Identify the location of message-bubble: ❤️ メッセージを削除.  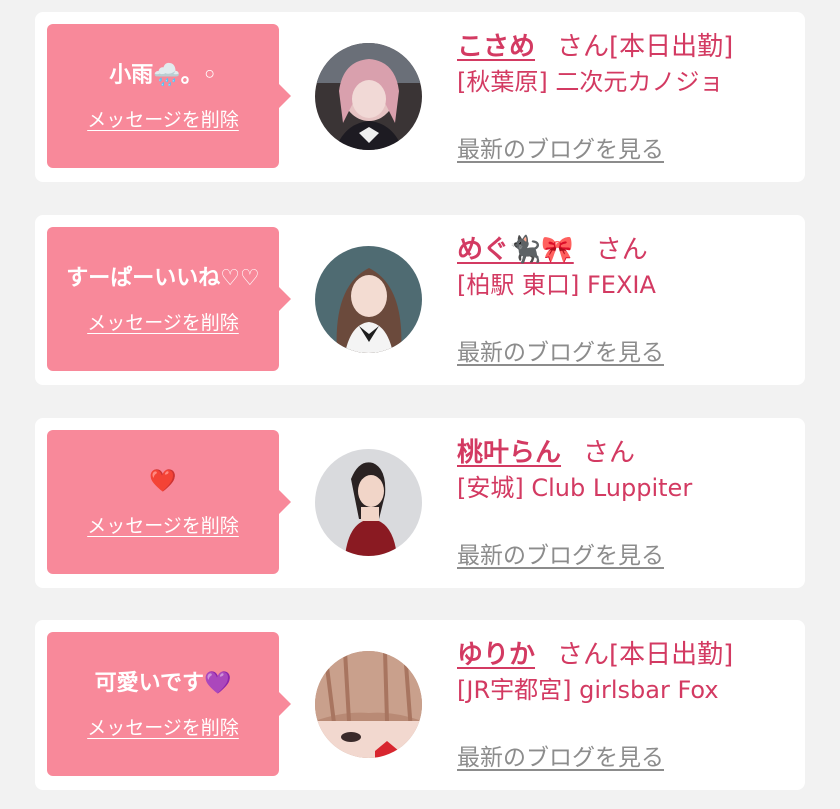
(169, 502).